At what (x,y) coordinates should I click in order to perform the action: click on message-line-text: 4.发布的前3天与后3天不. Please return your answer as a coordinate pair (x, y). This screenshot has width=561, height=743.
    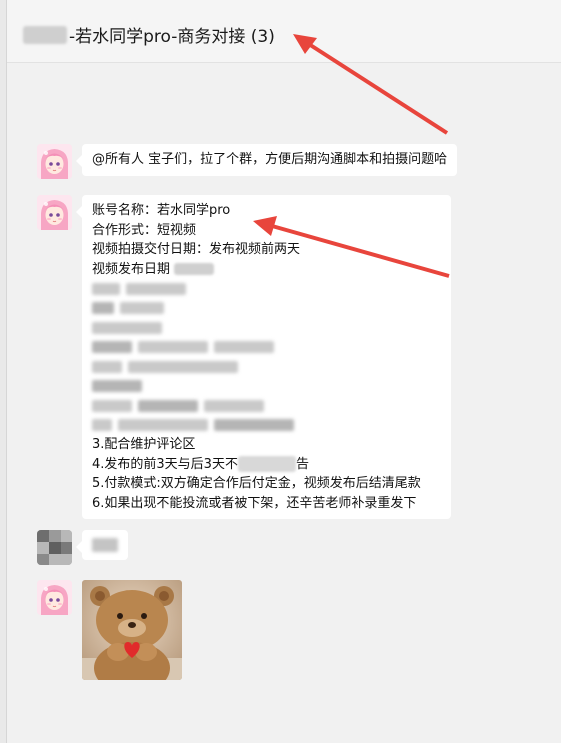
    Looking at the image, I should click on (165, 464).